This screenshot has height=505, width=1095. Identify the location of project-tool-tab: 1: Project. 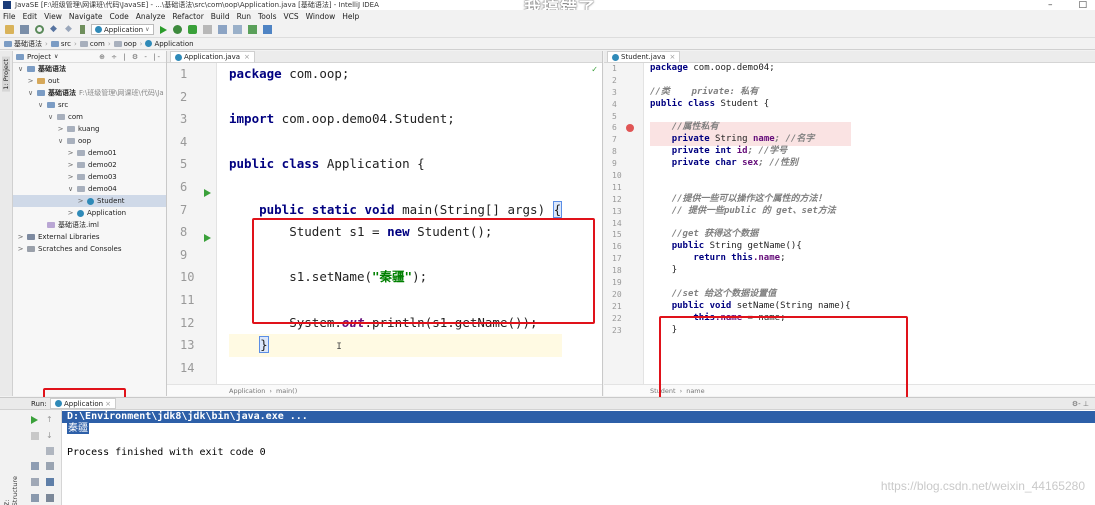
(6, 74).